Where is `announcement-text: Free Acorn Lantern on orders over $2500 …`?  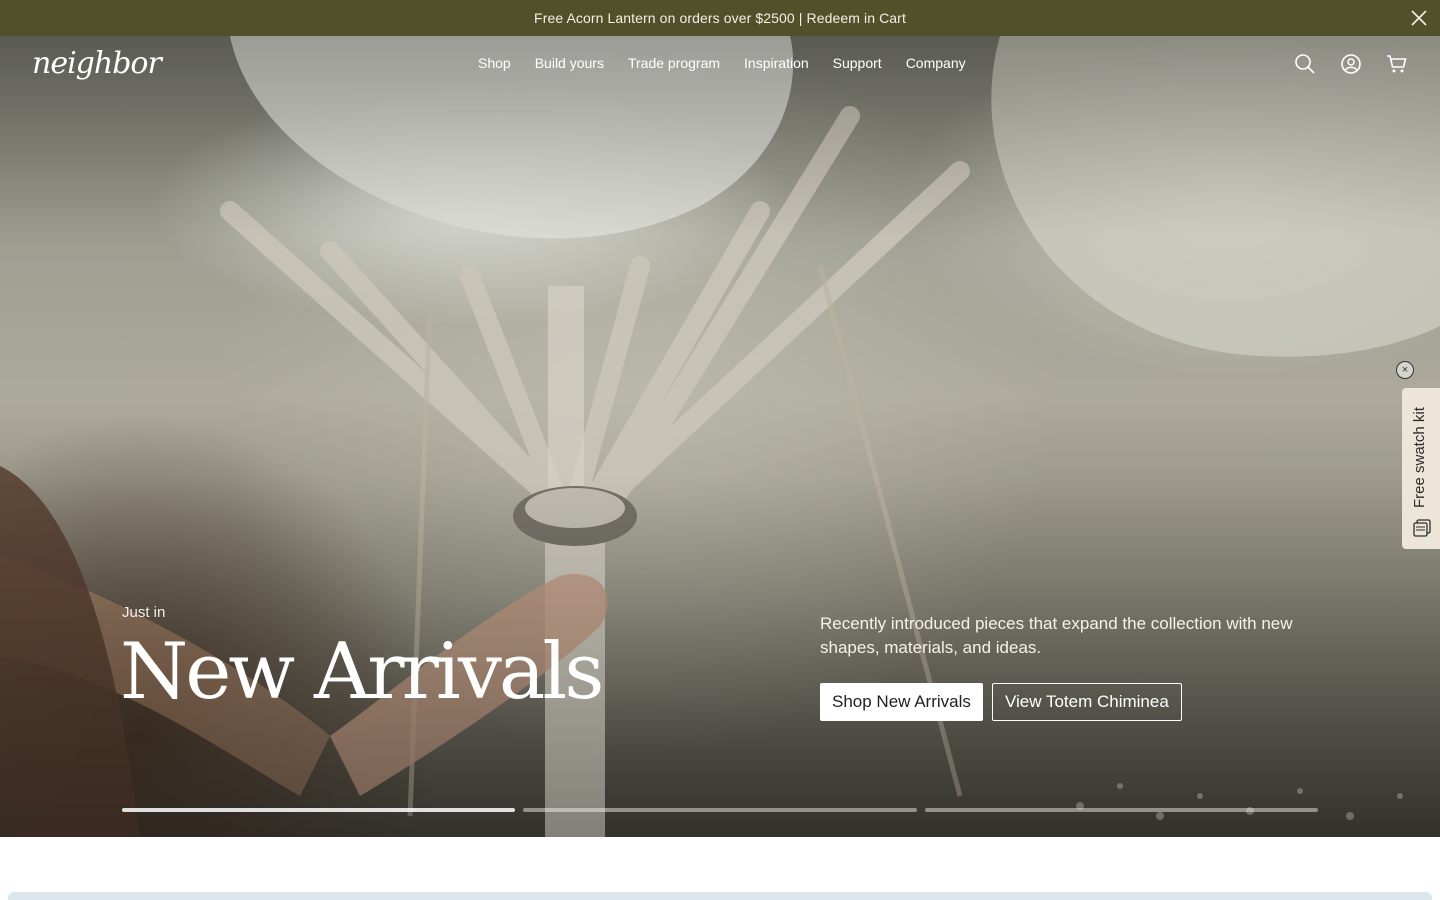
announcement-text: Free Acorn Lantern on orders over $2500 … is located at coordinates (720, 18).